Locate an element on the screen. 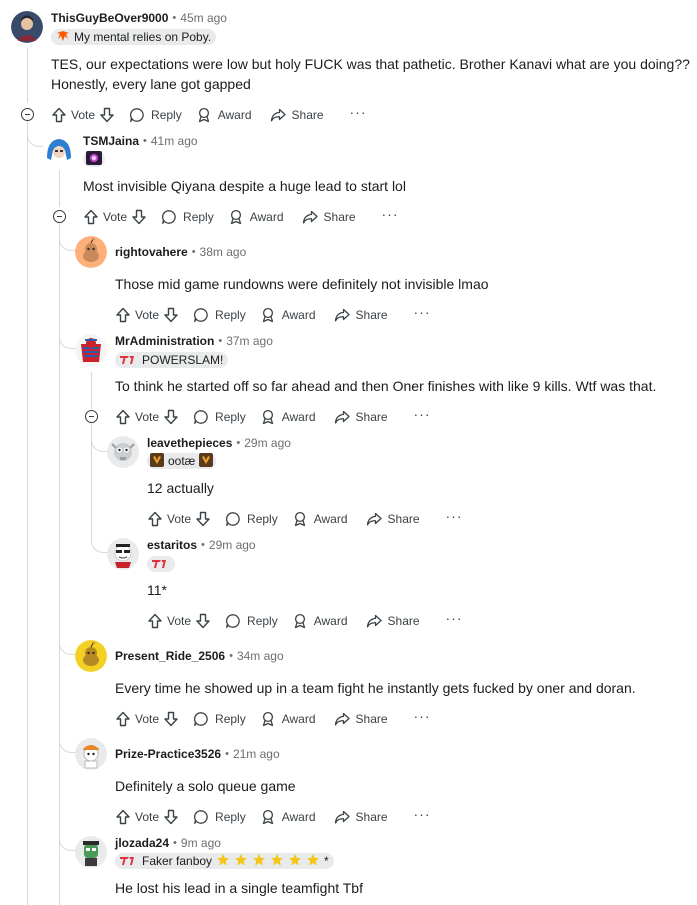 Image resolution: width=697 pixels, height=905 pixels. comment-timestamp: 9m ago is located at coordinates (201, 843).